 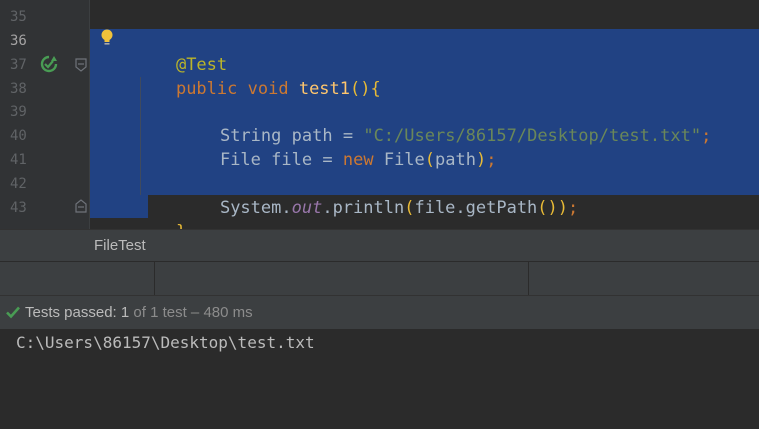 I want to click on equals: =, so click(x=327, y=160).